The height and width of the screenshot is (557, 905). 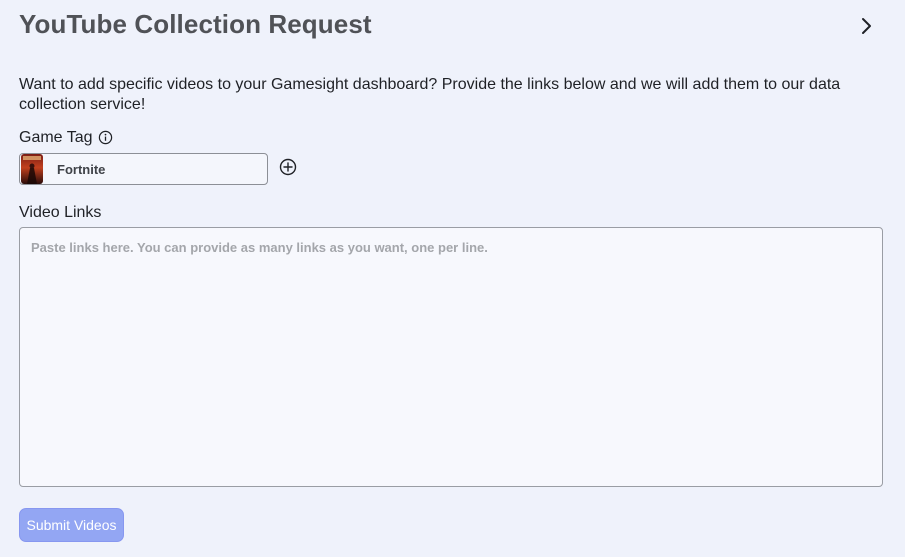 I want to click on plus-circle-icon, so click(x=288, y=167).